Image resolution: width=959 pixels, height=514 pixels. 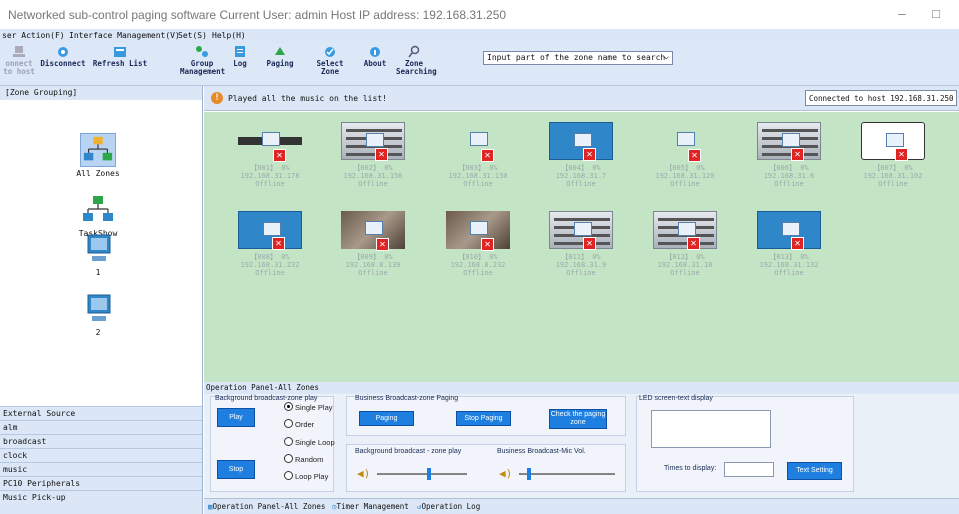 I want to click on tab-operation-panel: ▦Operation Panel-All Zones, so click(x=266, y=506).